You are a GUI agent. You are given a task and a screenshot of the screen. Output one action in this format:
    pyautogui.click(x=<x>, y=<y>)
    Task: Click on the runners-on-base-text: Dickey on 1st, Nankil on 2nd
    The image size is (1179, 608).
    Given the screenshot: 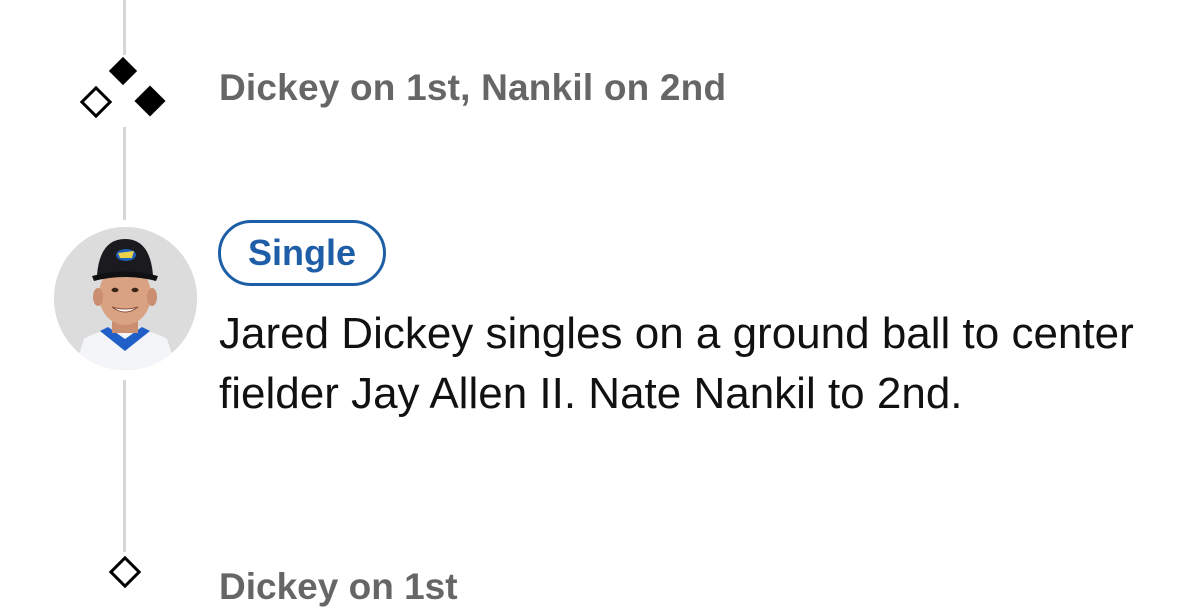 What is the action you would take?
    pyautogui.click(x=473, y=87)
    